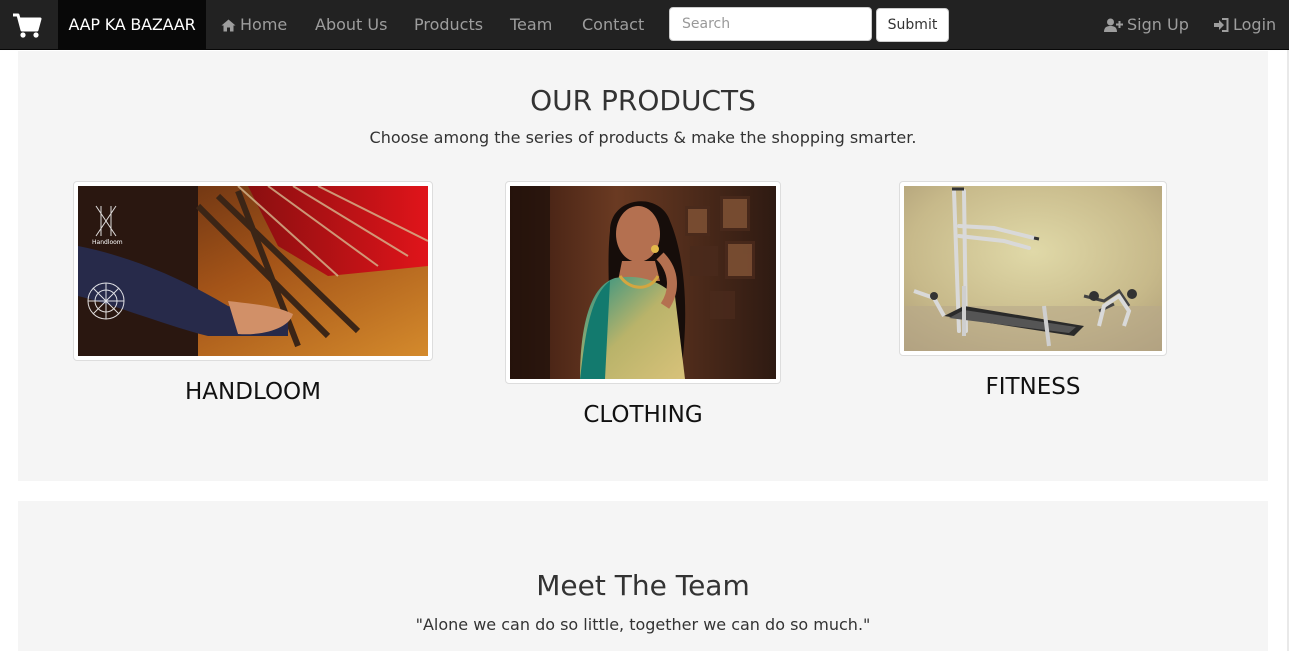 The height and width of the screenshot is (651, 1289). Describe the element at coordinates (1221, 25) in the screenshot. I see `sign-in-icon` at that location.